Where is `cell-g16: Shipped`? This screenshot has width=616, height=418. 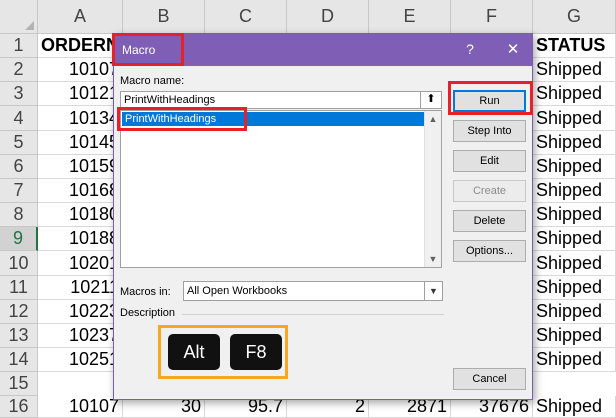
cell-g16: Shipped is located at coordinates (574, 407).